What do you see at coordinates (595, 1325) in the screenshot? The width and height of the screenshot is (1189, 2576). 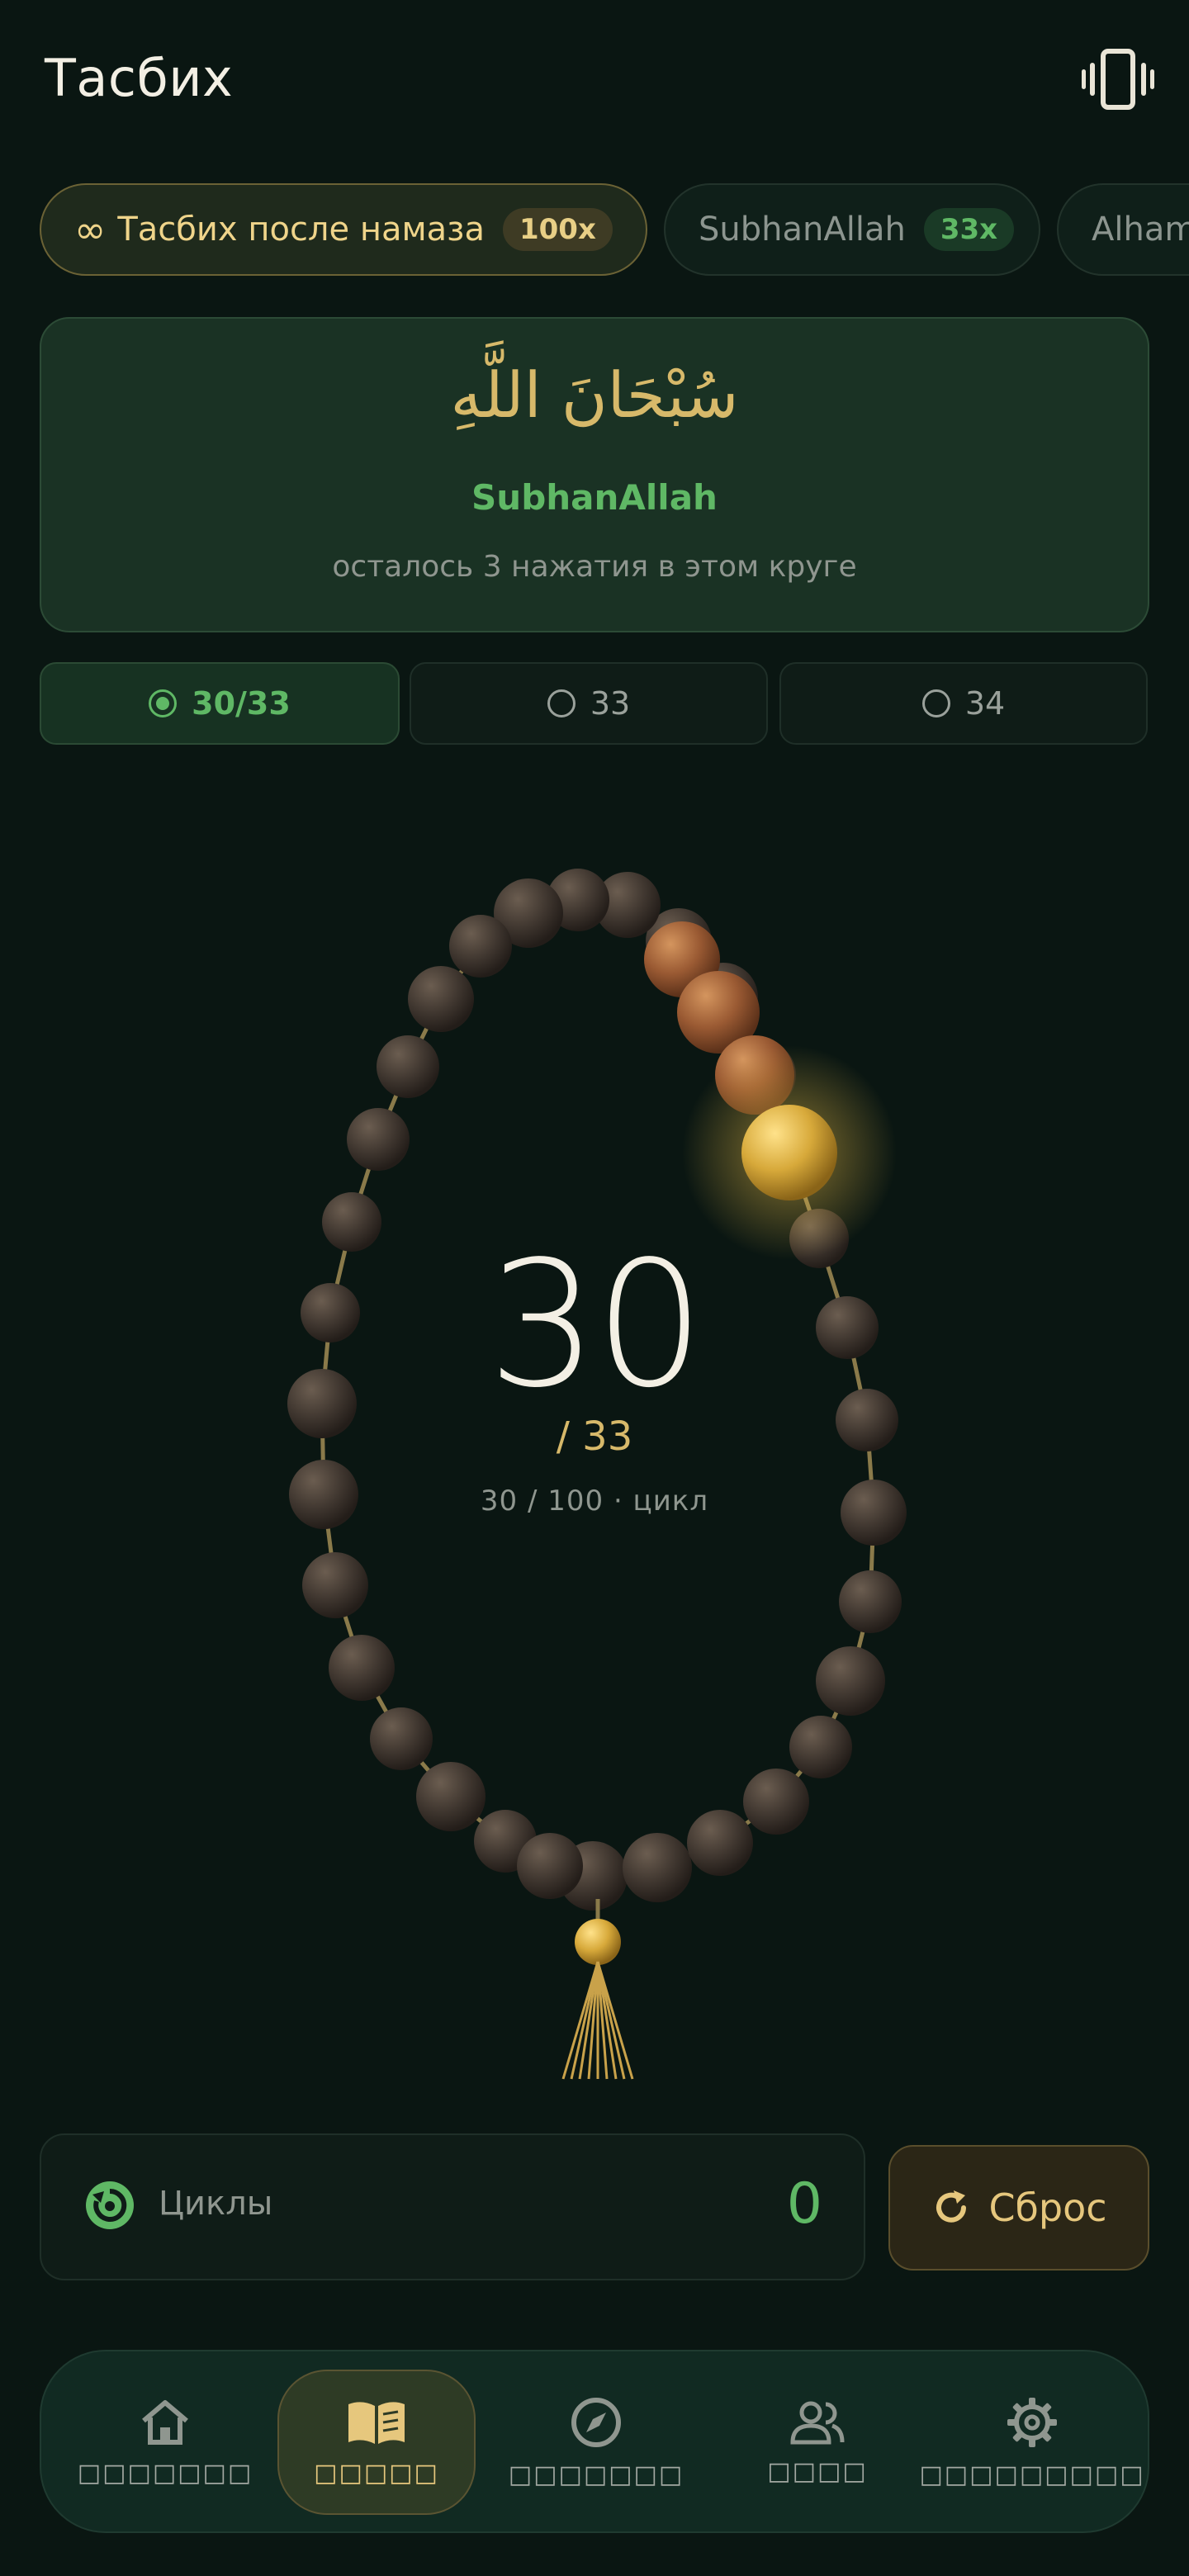 I see `counter-value: 30` at bounding box center [595, 1325].